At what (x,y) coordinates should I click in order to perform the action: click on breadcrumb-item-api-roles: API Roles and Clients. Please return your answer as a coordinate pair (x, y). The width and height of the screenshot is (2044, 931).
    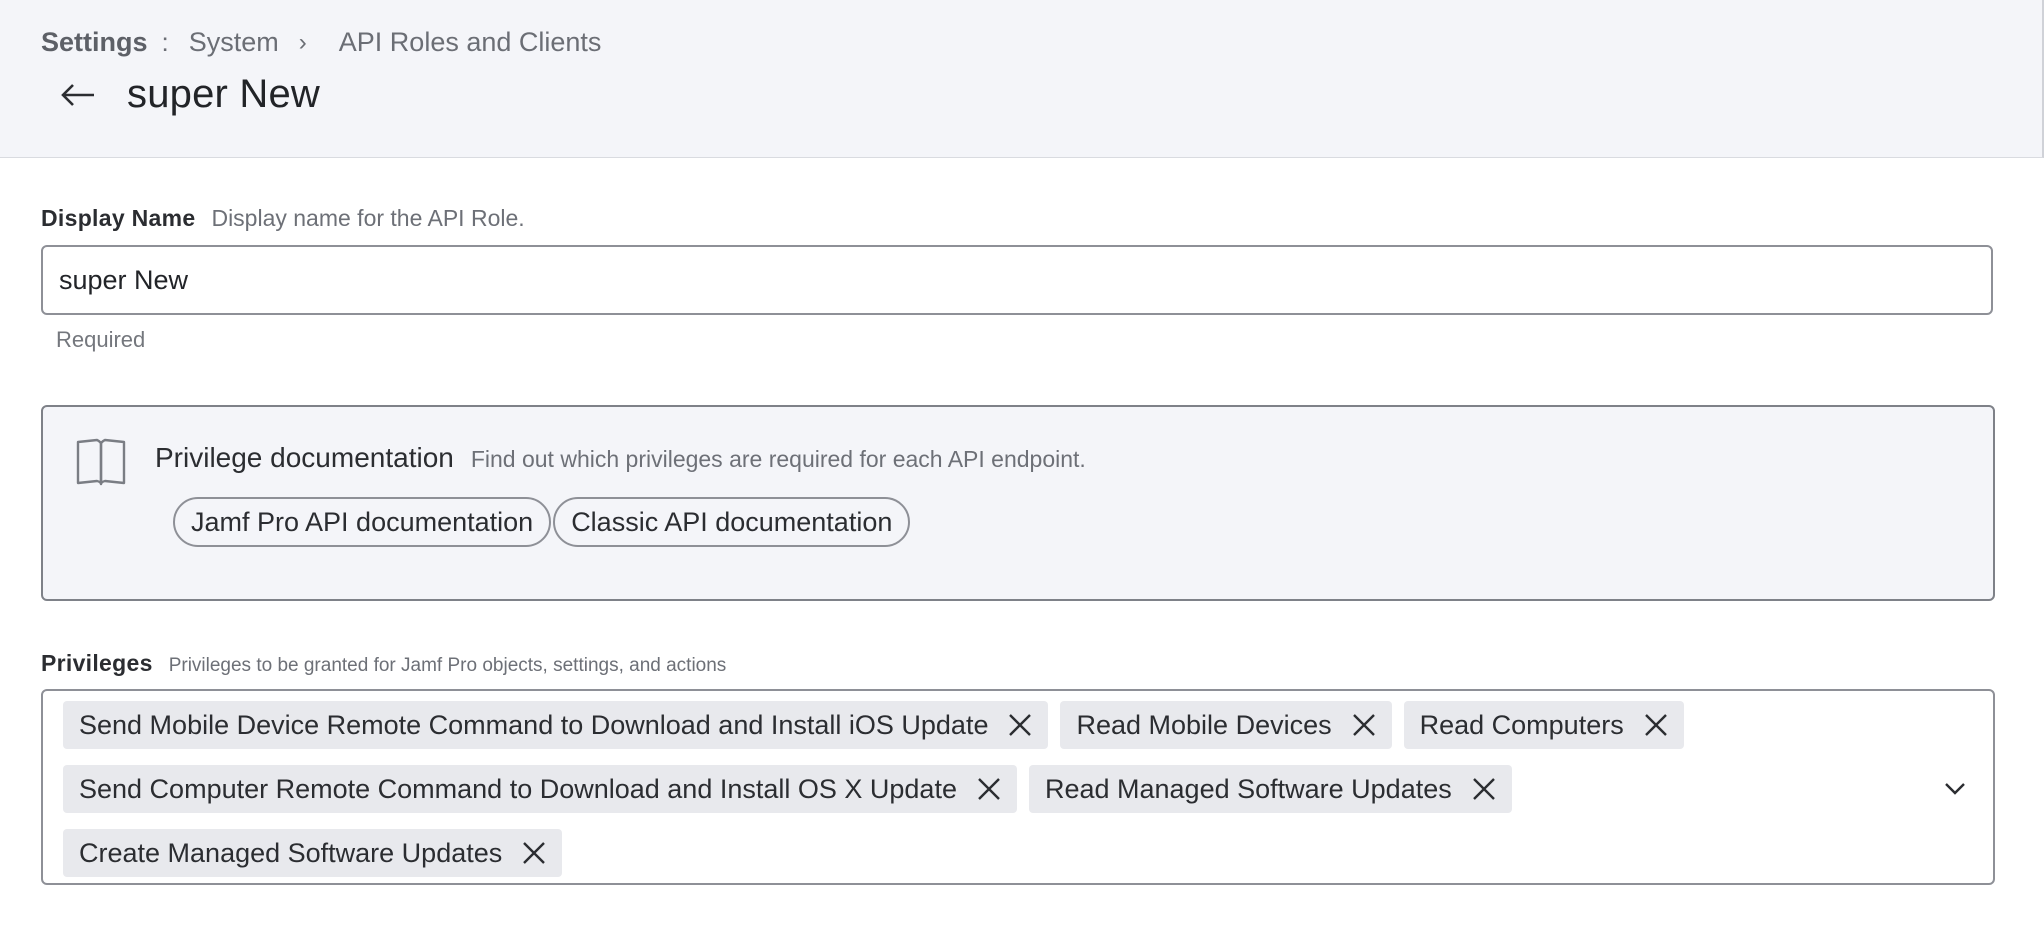
    Looking at the image, I should click on (470, 42).